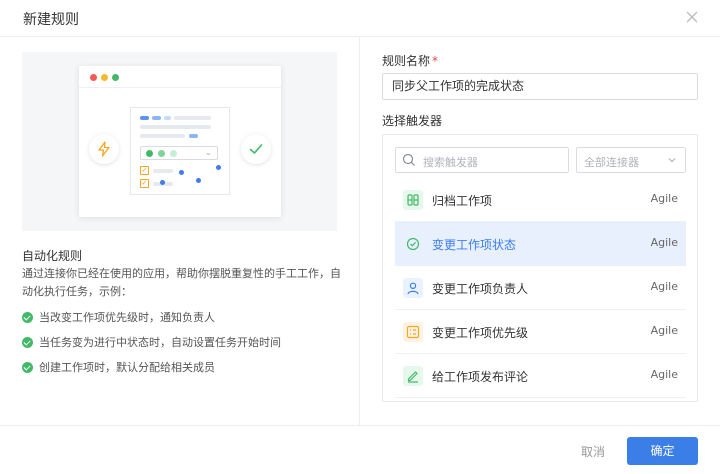  I want to click on connector-select: 全部连接器, so click(631, 160).